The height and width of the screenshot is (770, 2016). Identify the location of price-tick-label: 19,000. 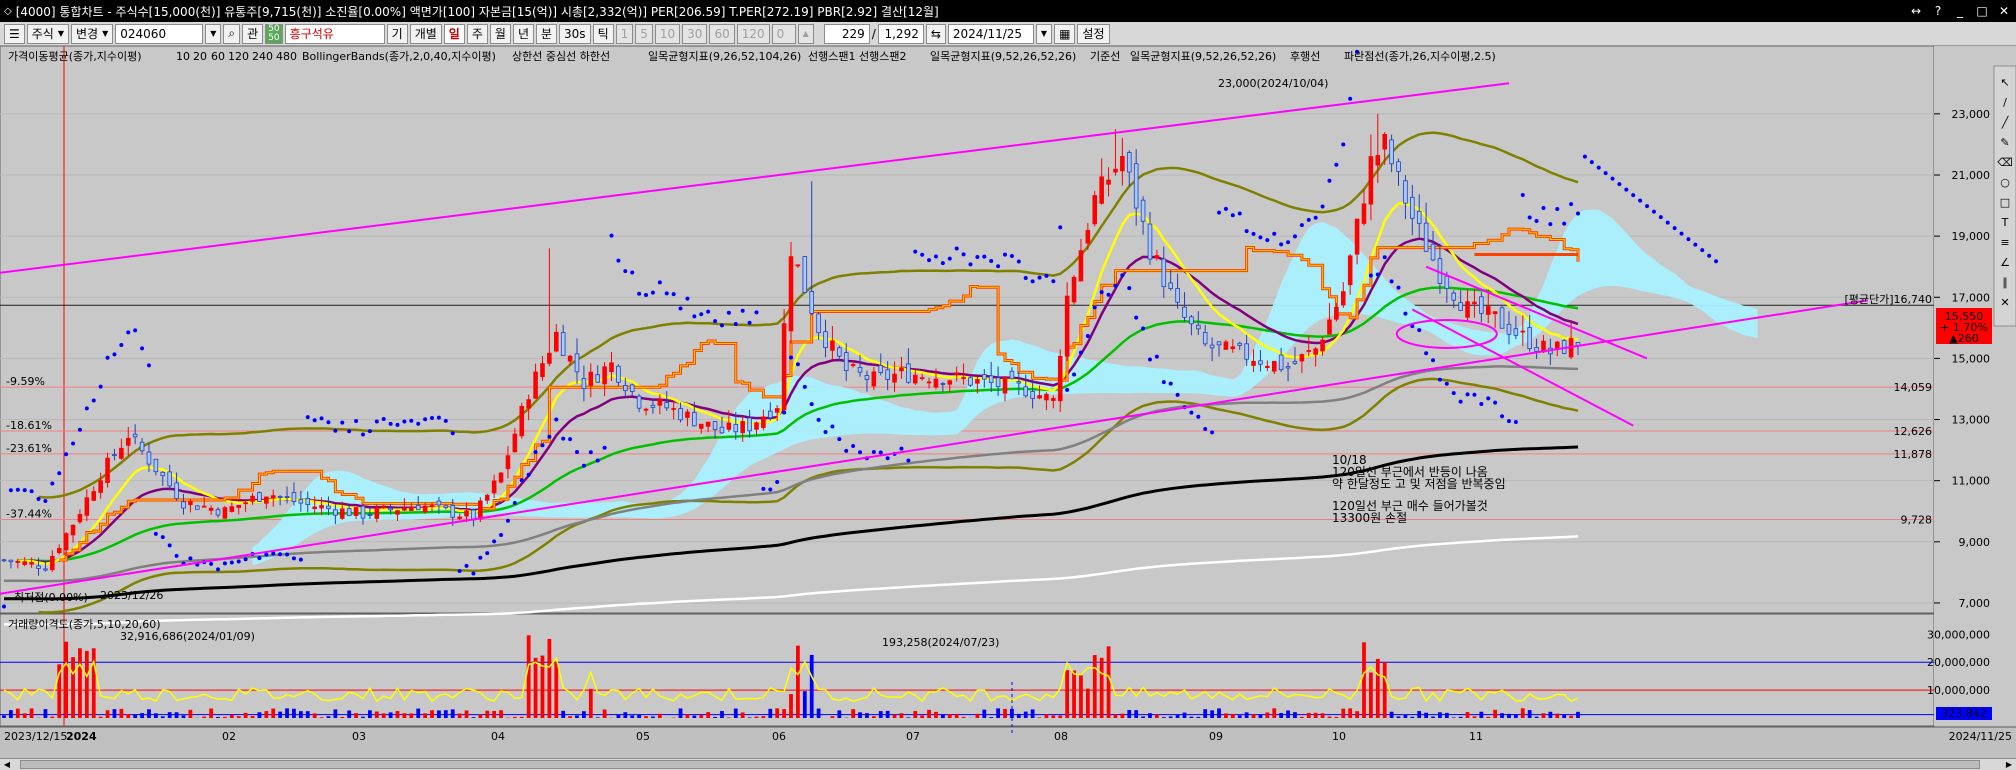
(1971, 236).